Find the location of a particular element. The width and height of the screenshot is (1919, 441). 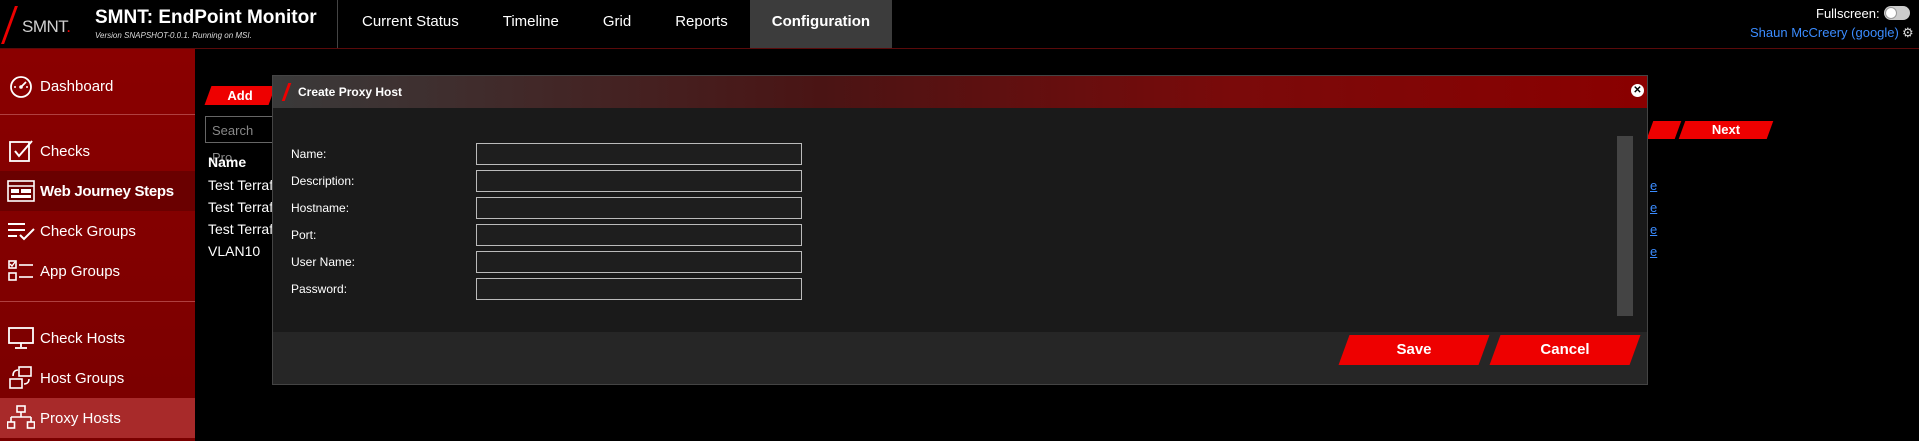

sidebar-item-dashboard: Dashboard is located at coordinates (97, 86).